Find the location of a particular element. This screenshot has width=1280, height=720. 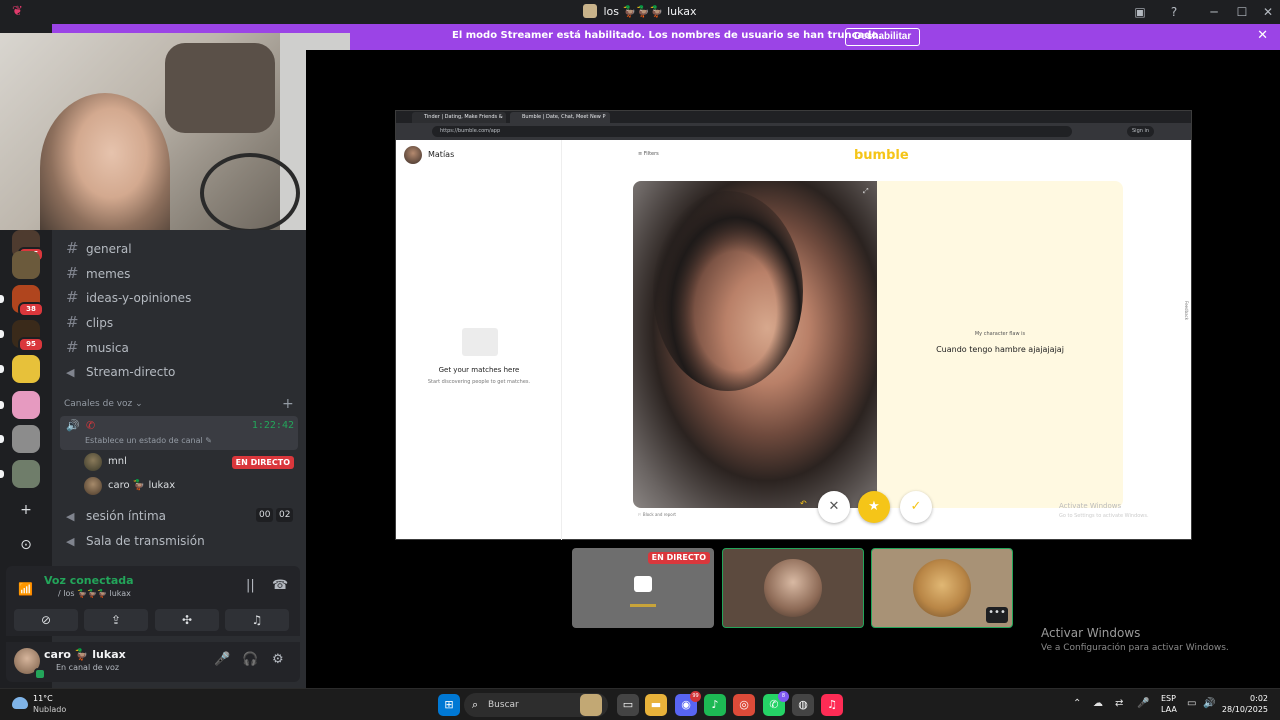

mention-badge: 38 is located at coordinates (31, 309).